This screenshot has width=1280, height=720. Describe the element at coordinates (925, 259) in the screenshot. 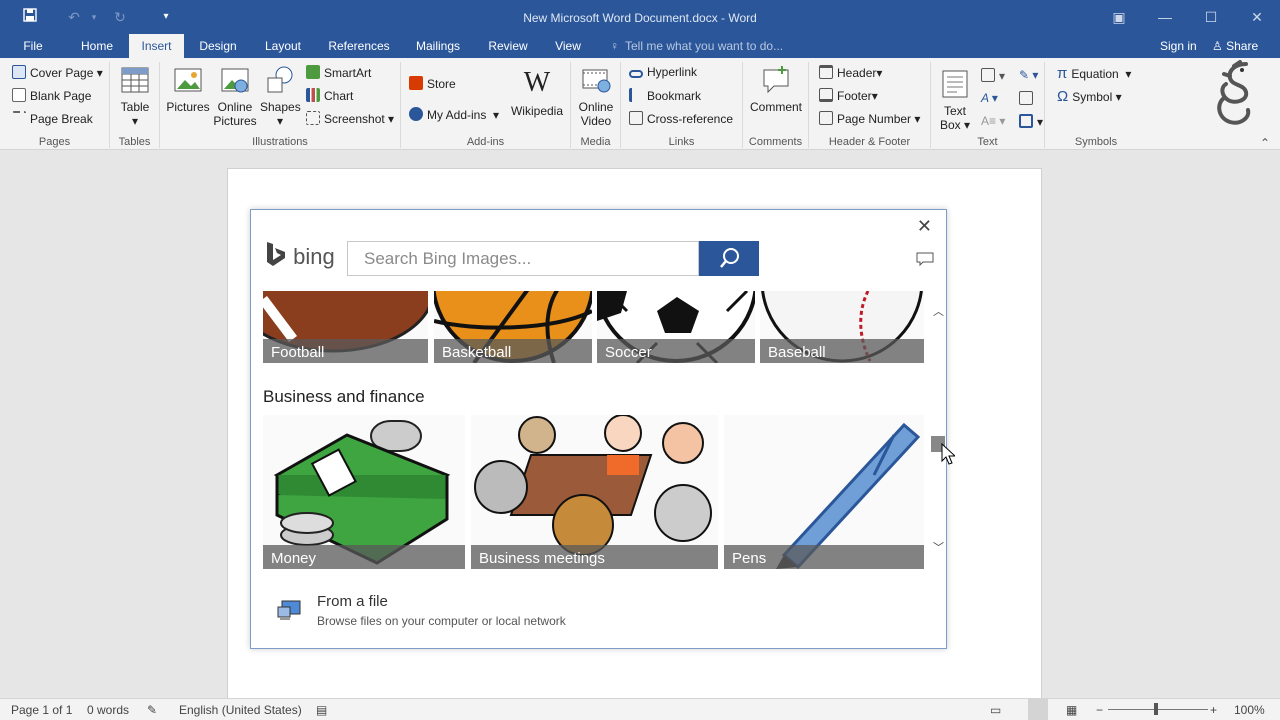

I see `feedback-icon` at that location.